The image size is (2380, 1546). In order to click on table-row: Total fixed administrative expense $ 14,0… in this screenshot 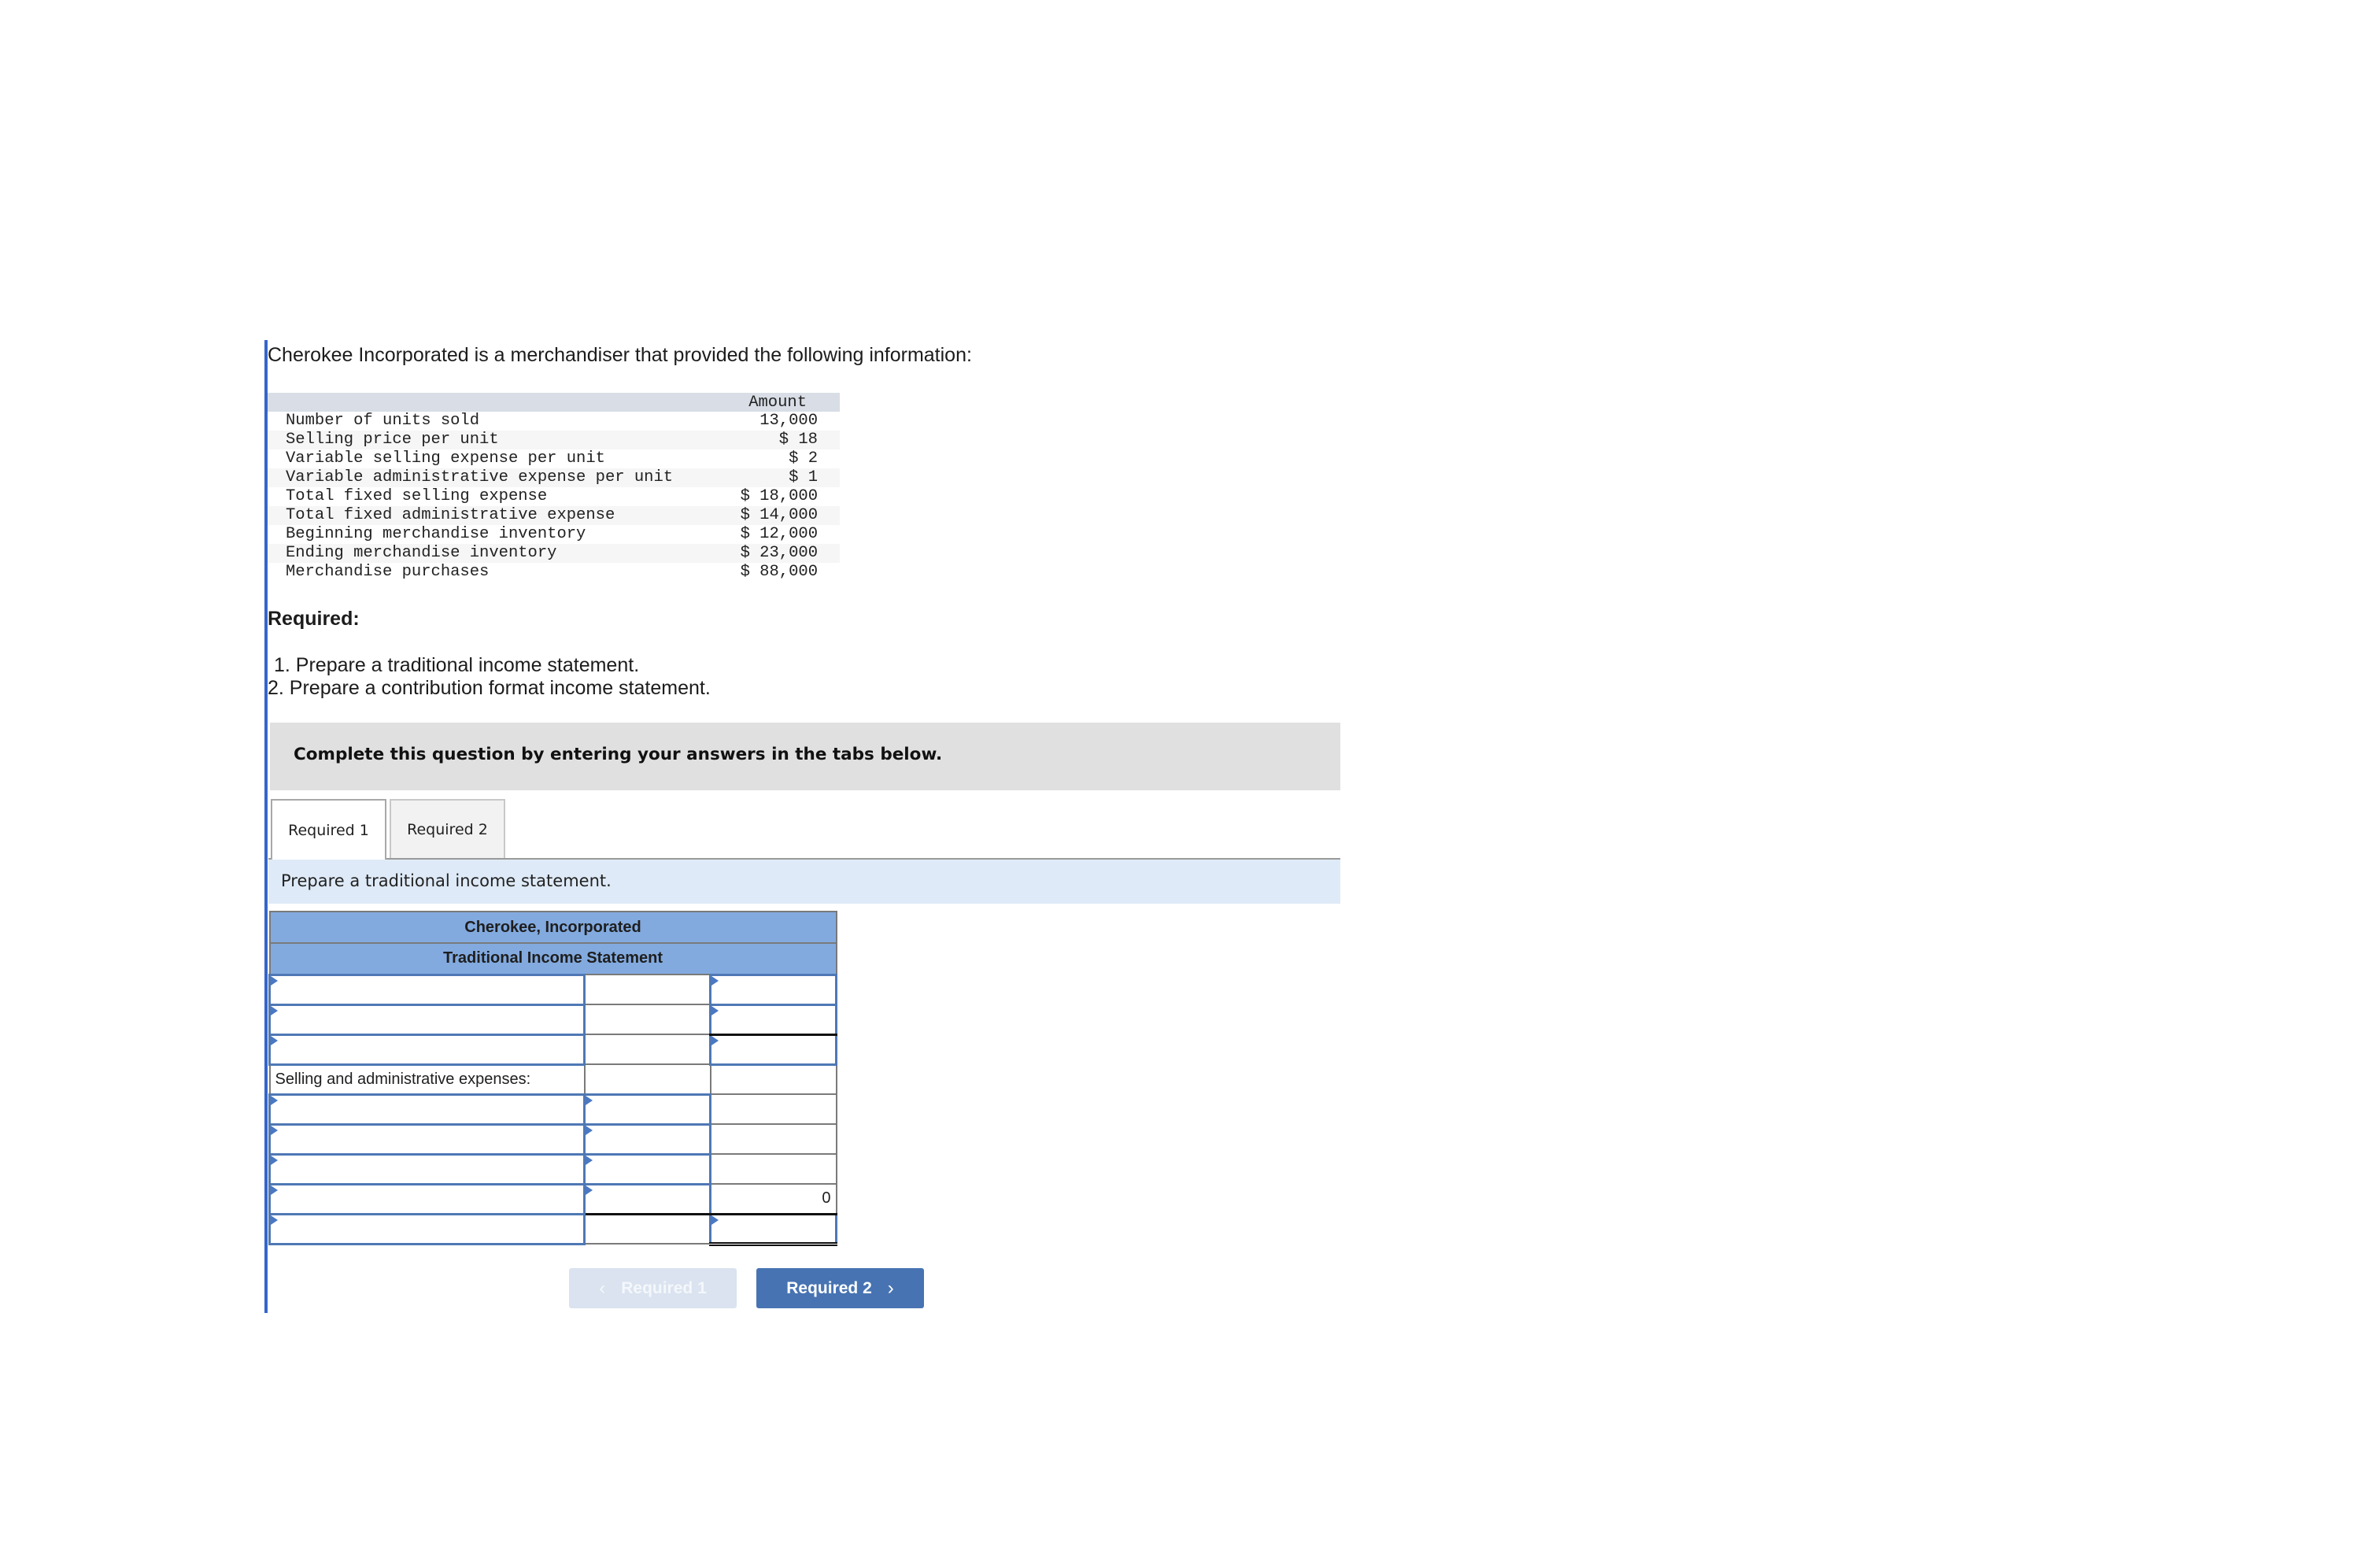, I will do `click(554, 515)`.